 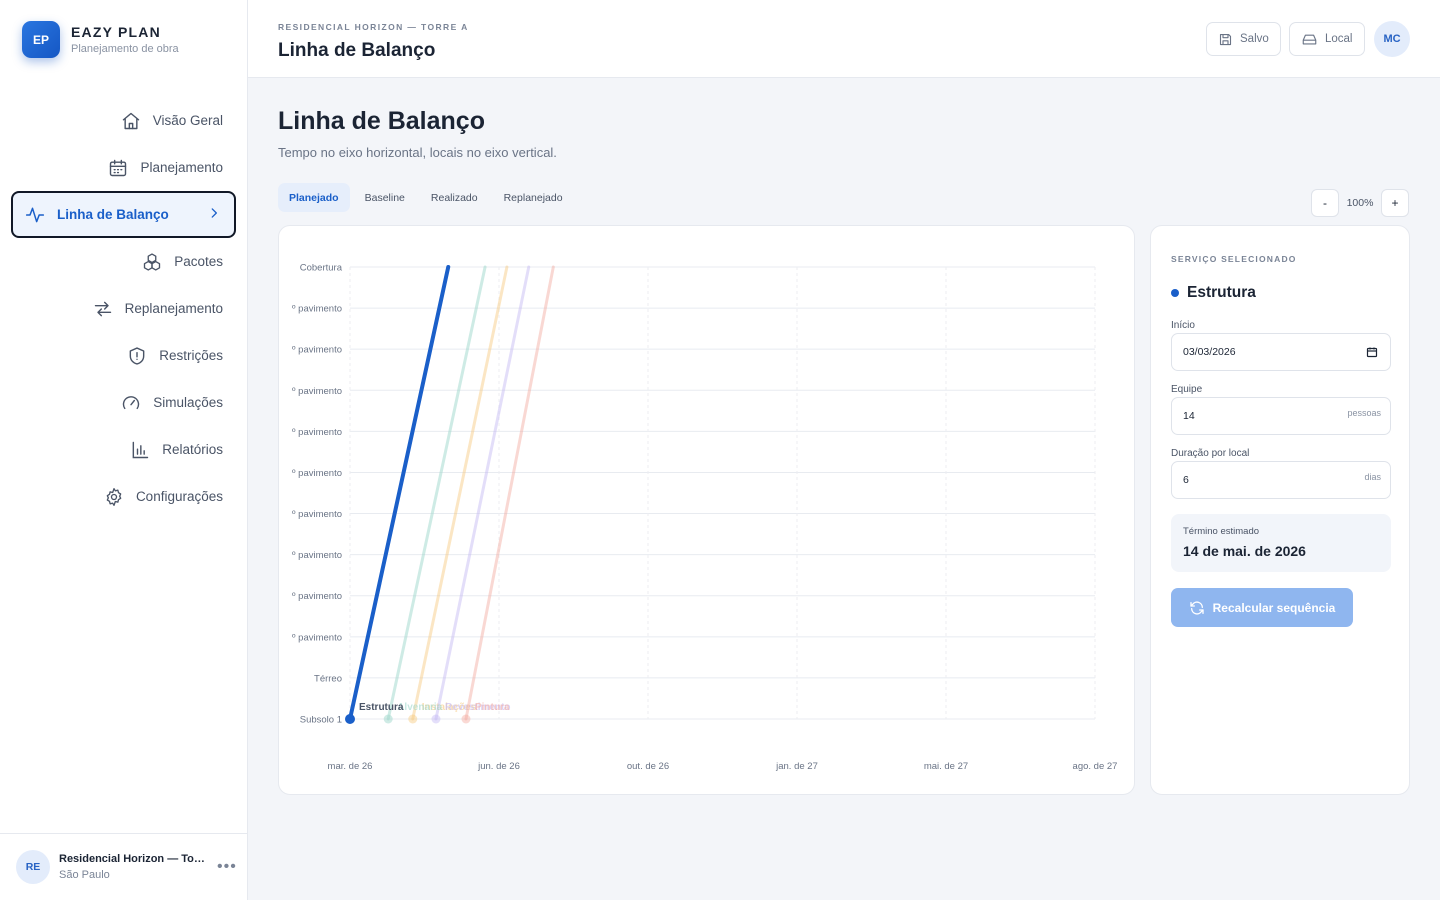 What do you see at coordinates (114, 497) in the screenshot?
I see `gear-icon` at bounding box center [114, 497].